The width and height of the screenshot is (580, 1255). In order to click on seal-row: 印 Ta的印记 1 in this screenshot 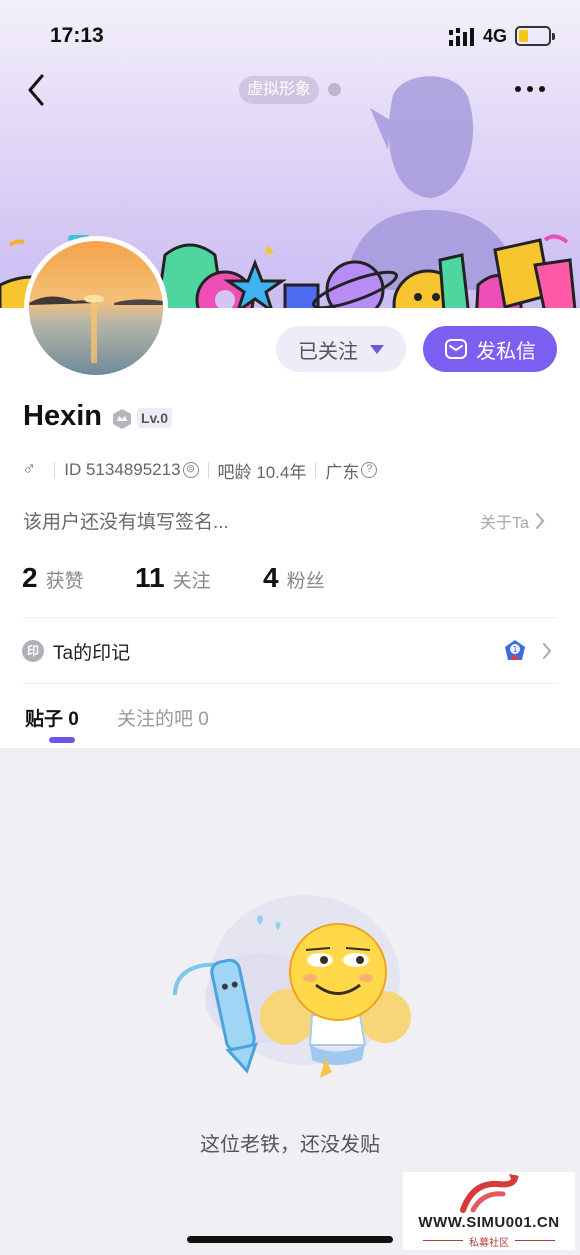, I will do `click(290, 651)`.